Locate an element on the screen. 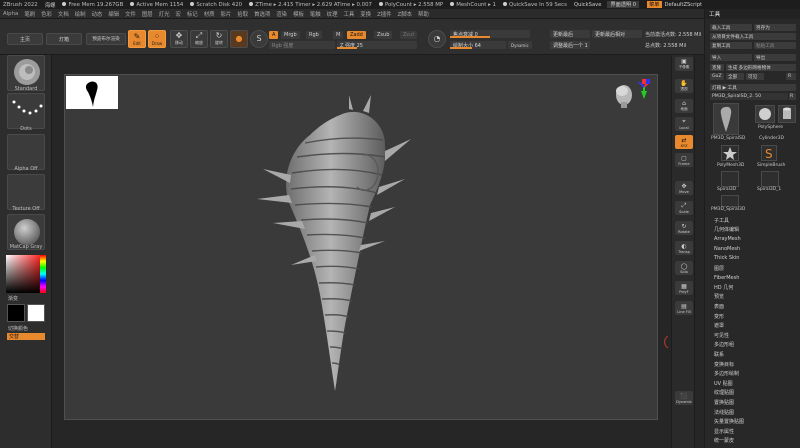 This screenshot has height=448, width=800. subpalette-item-23: 统一蒙皮 is located at coordinates (753, 441).